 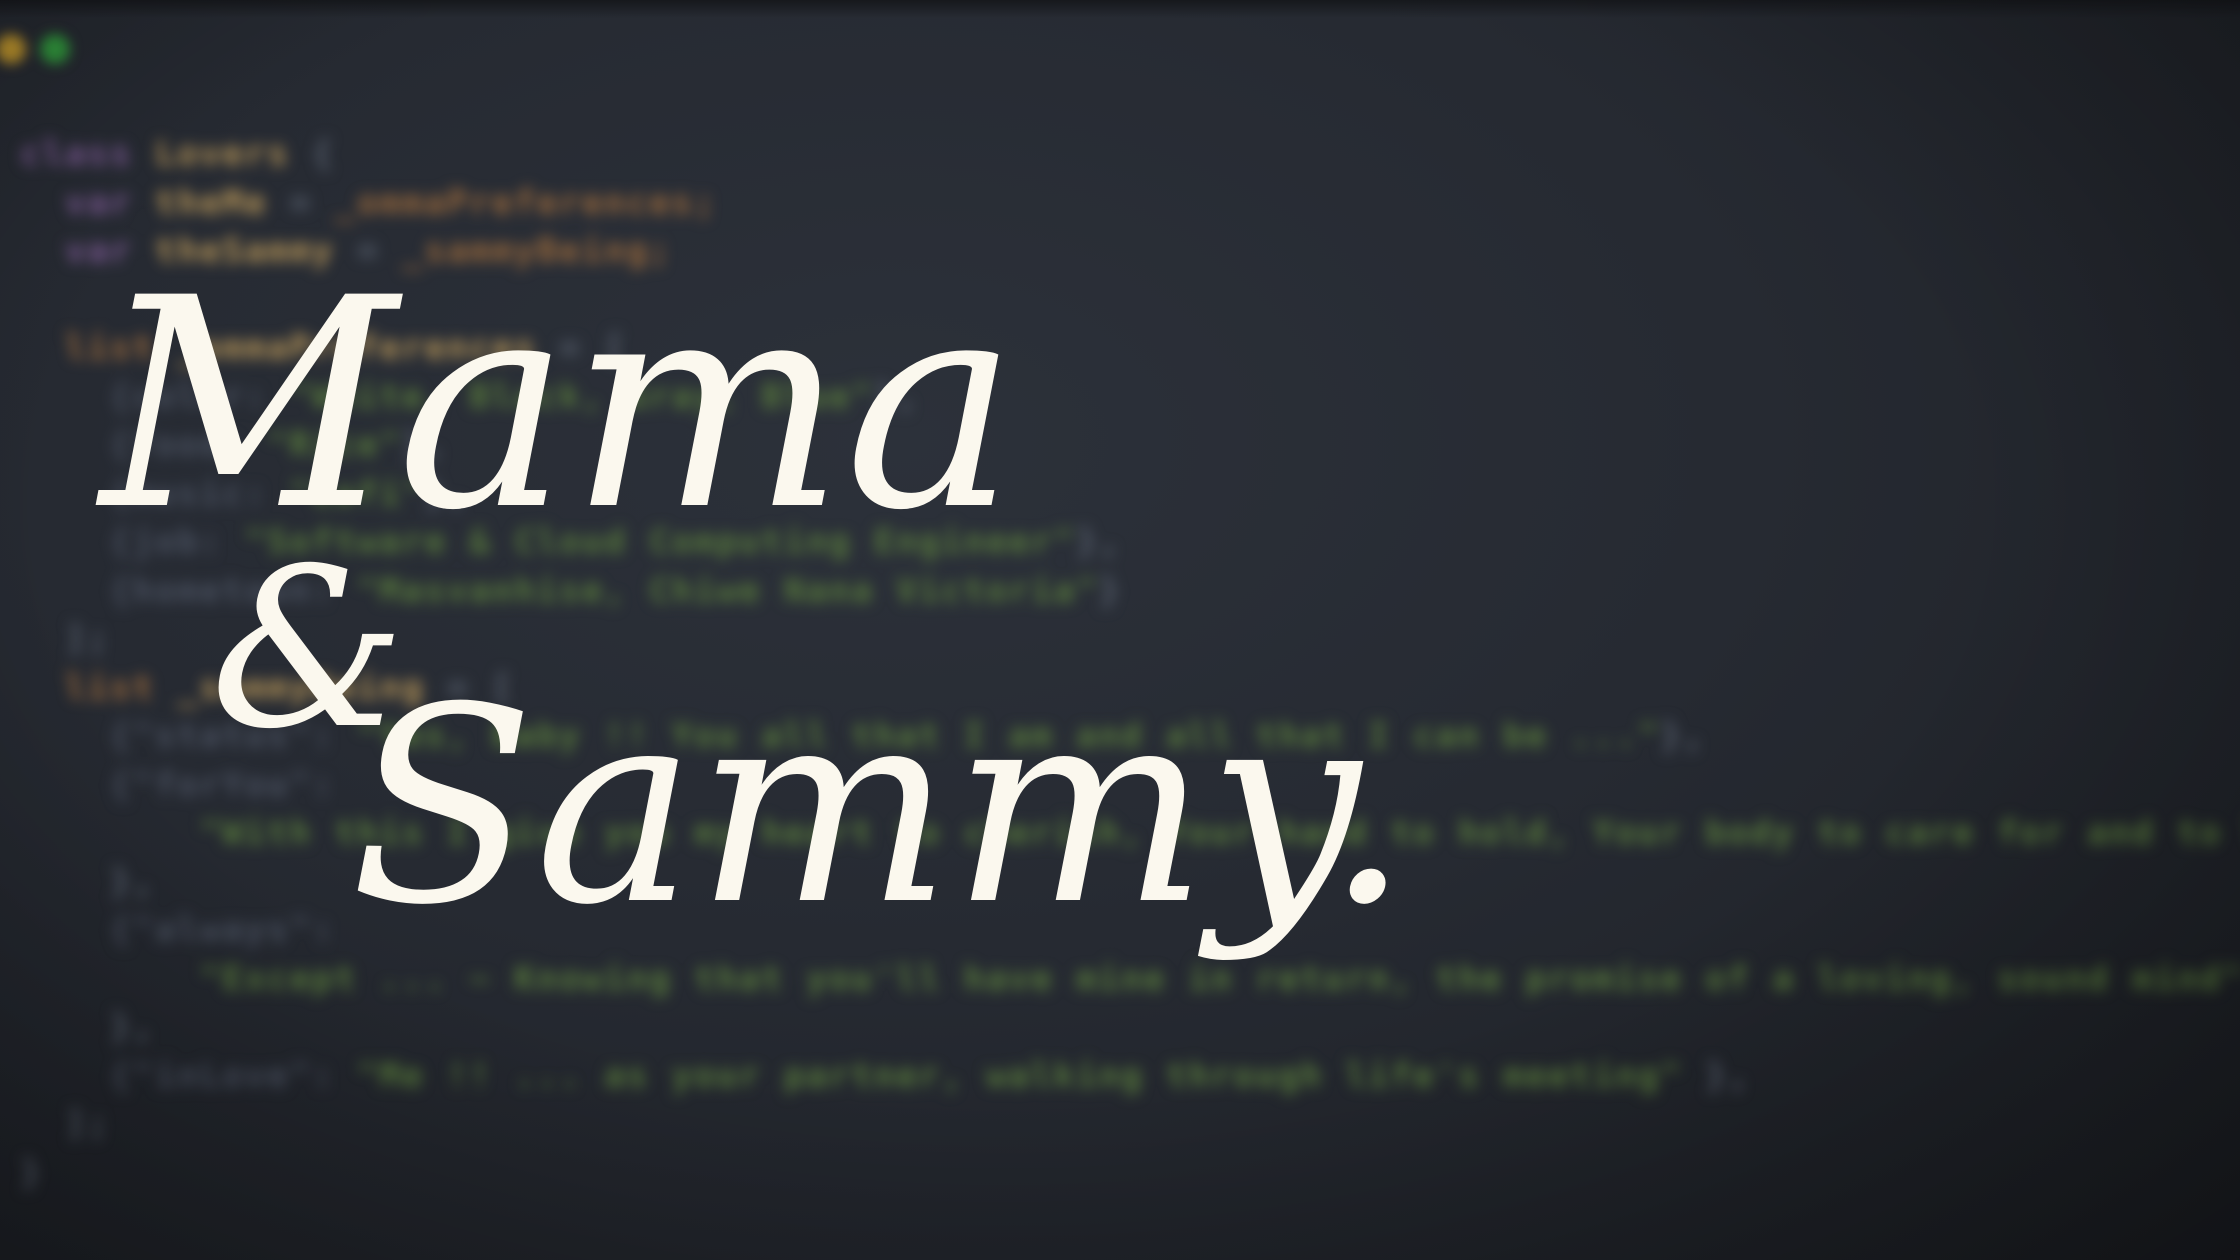 What do you see at coordinates (880, 806) in the screenshot?
I see `title-line-sammy: Sammy.` at bounding box center [880, 806].